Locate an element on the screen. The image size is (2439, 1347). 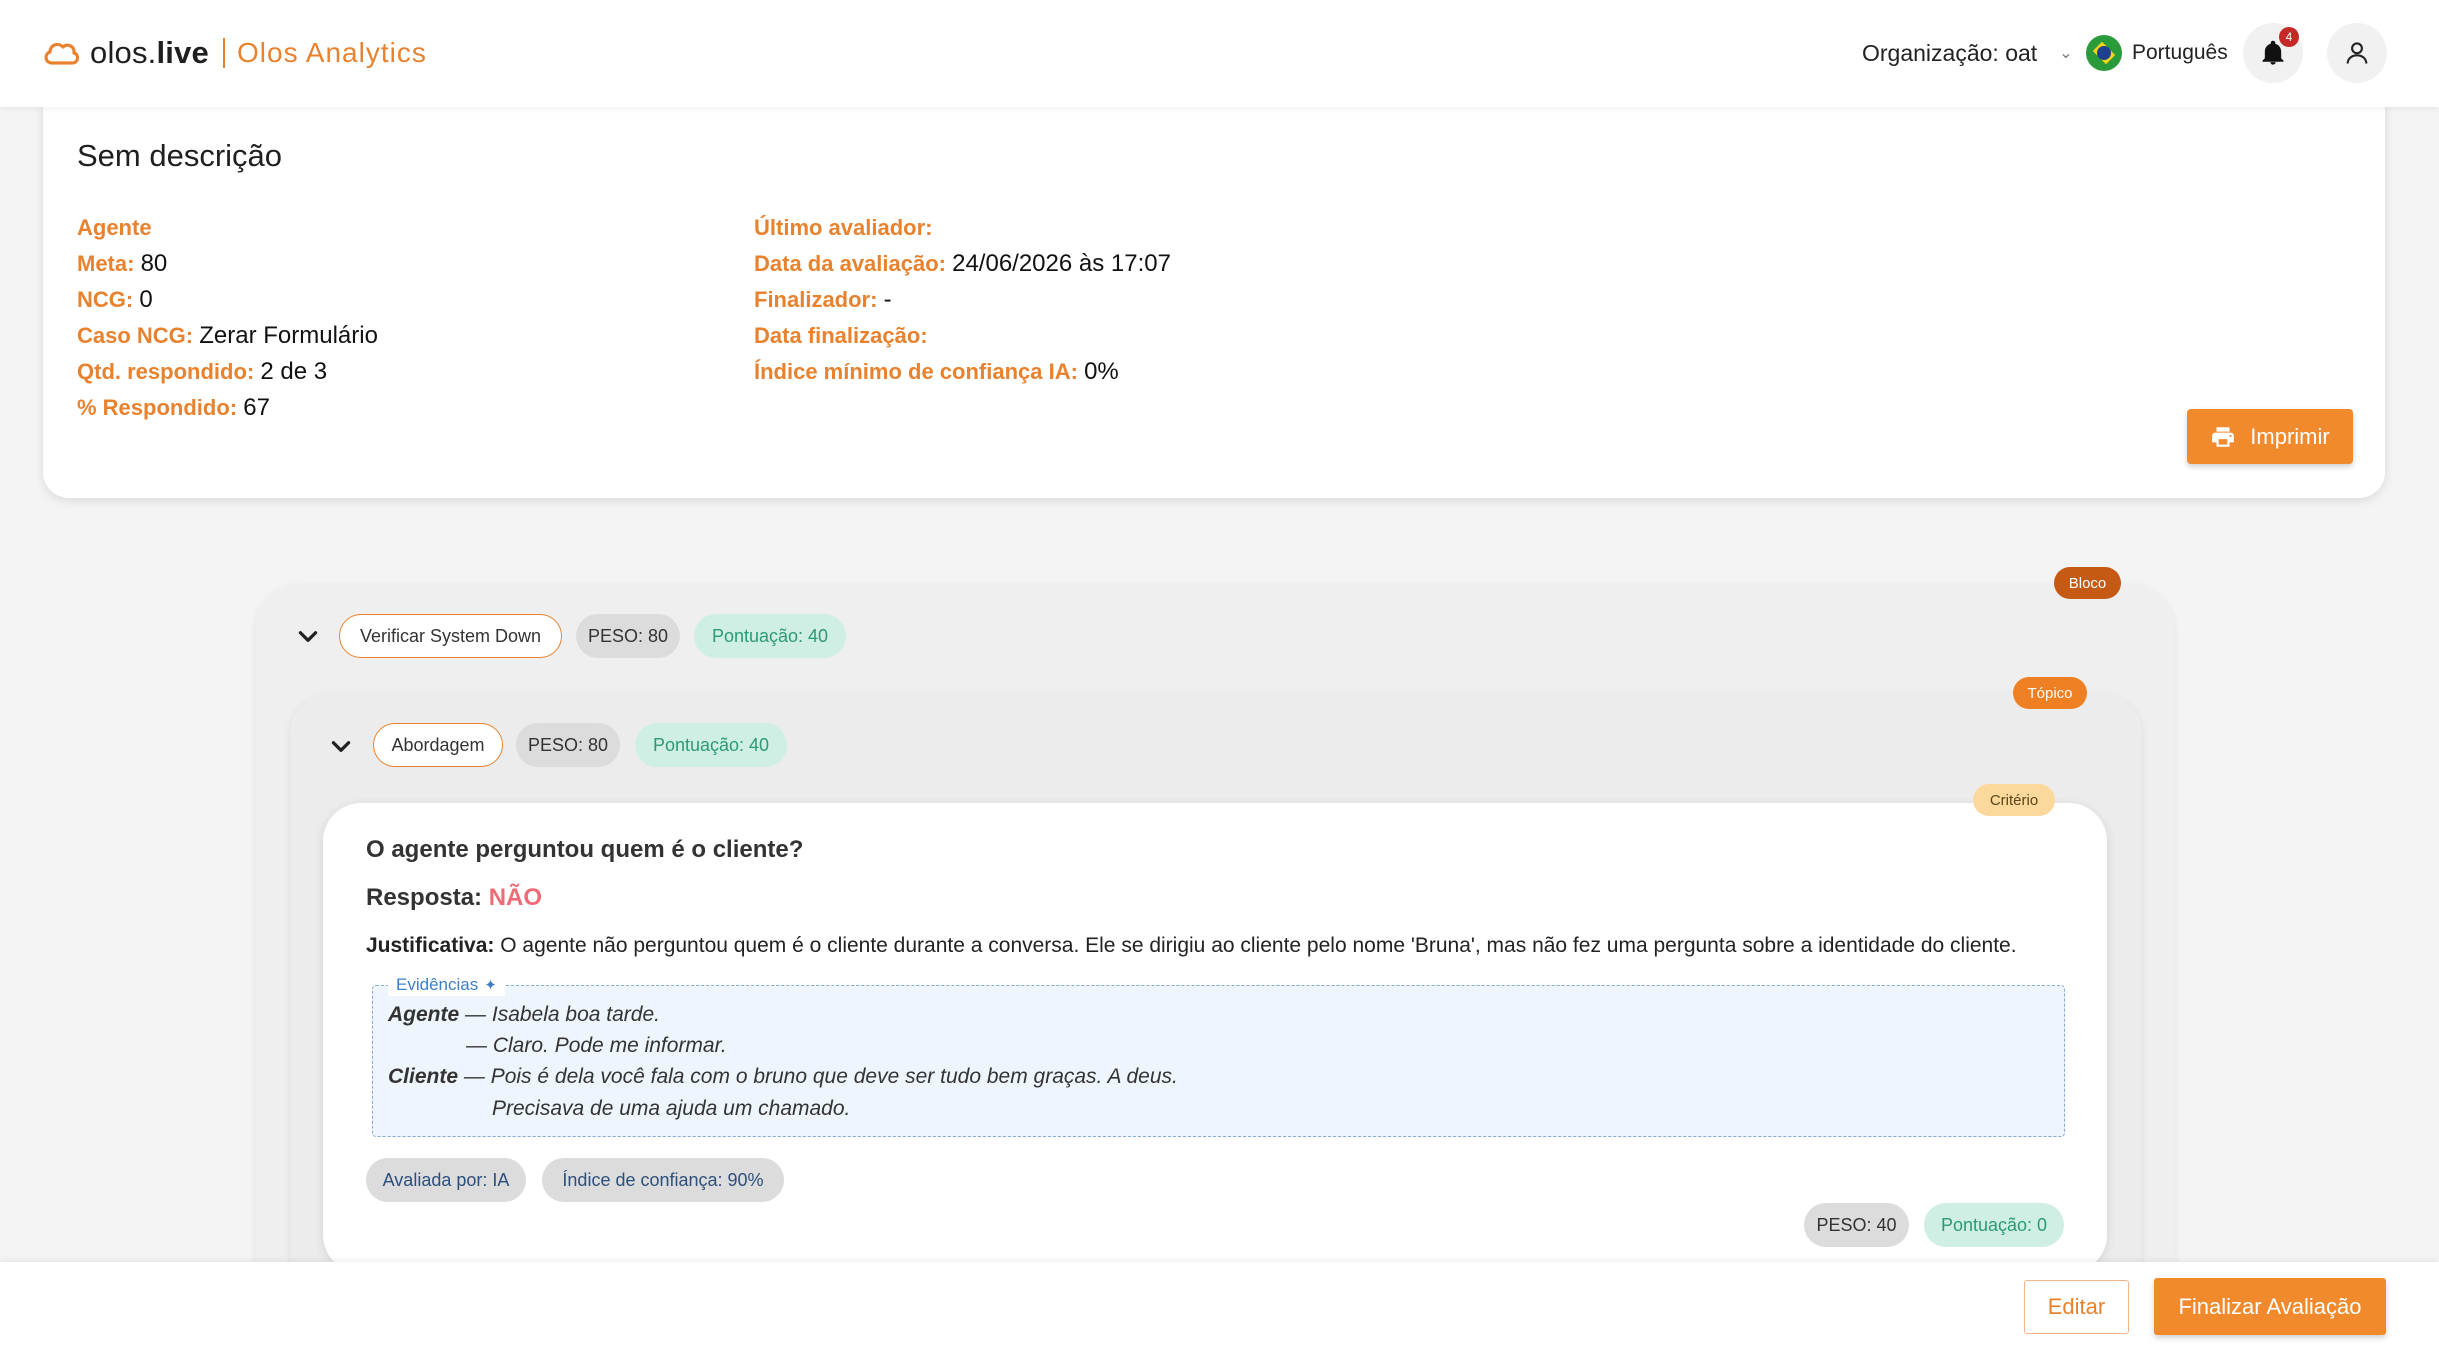
criterion-tag: Critério is located at coordinates (2014, 800).